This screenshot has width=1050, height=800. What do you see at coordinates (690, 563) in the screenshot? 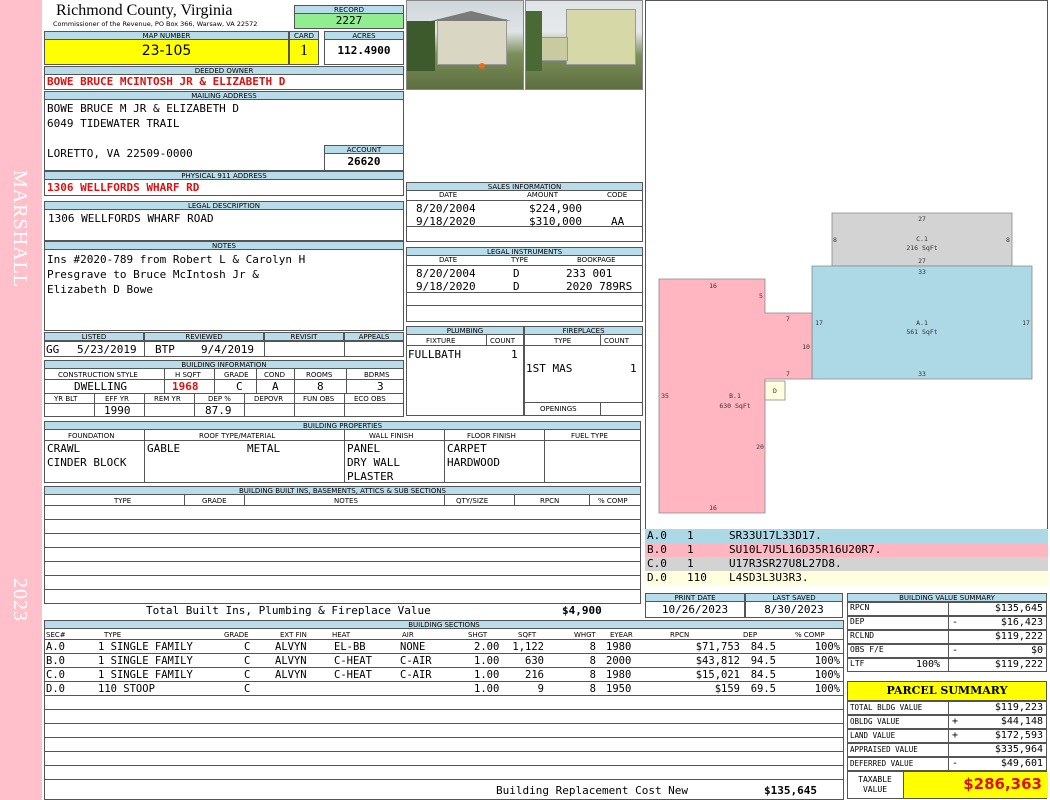
I see `vector-c-n: 1` at bounding box center [690, 563].